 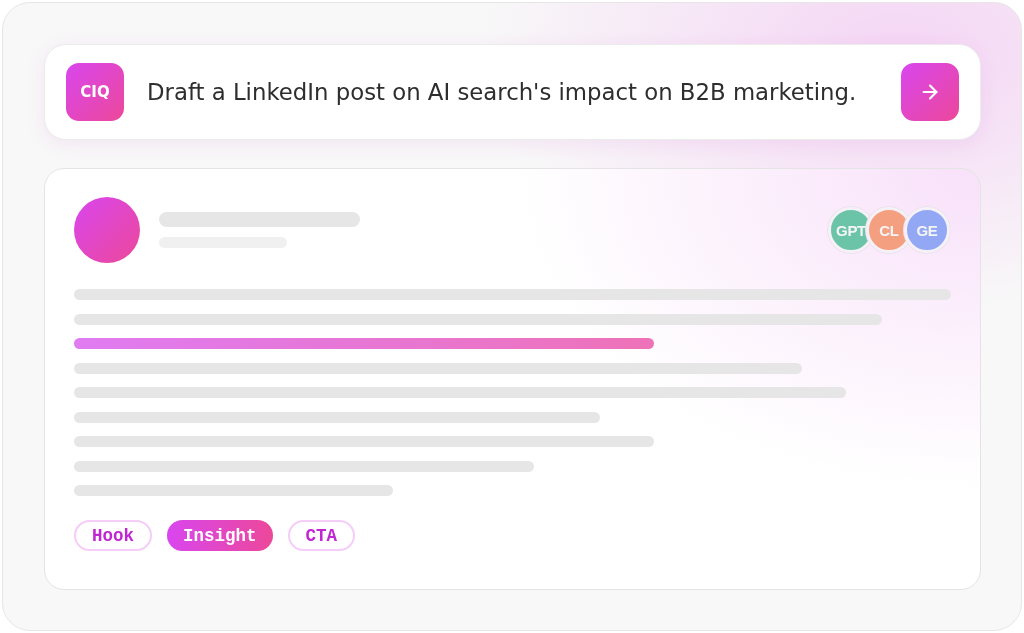 I want to click on model-badge: GE, so click(x=927, y=230).